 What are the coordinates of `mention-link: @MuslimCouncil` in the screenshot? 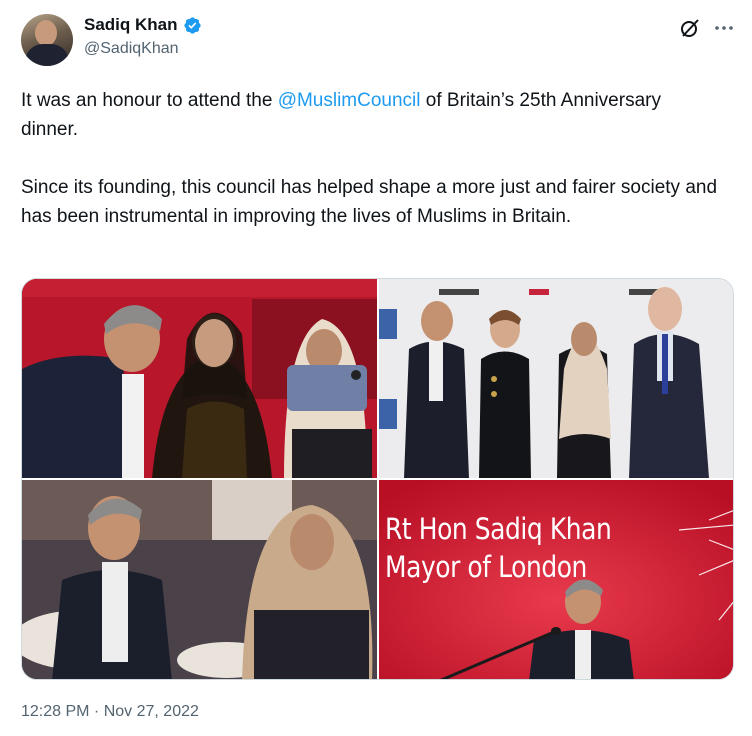 It's located at (349, 100).